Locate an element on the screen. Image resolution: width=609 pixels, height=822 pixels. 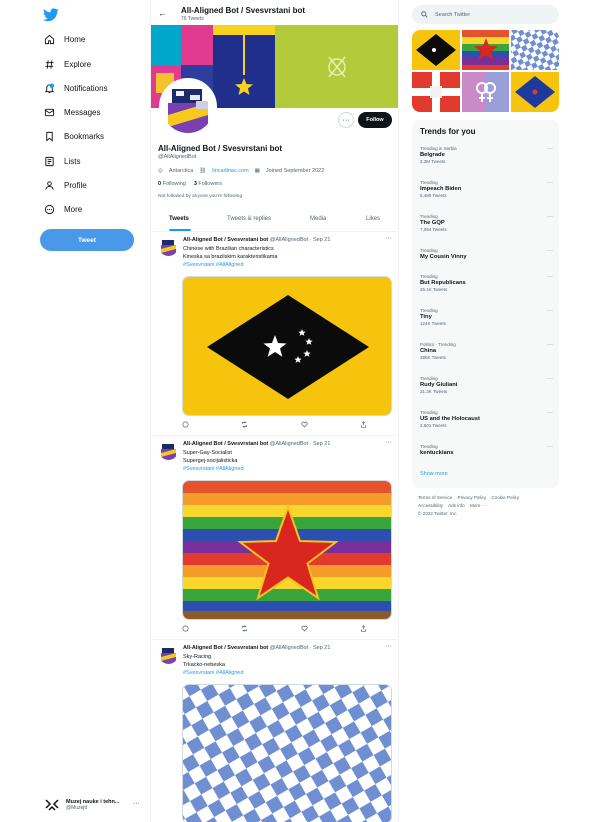
nav-home: Home is located at coordinates (64, 39).